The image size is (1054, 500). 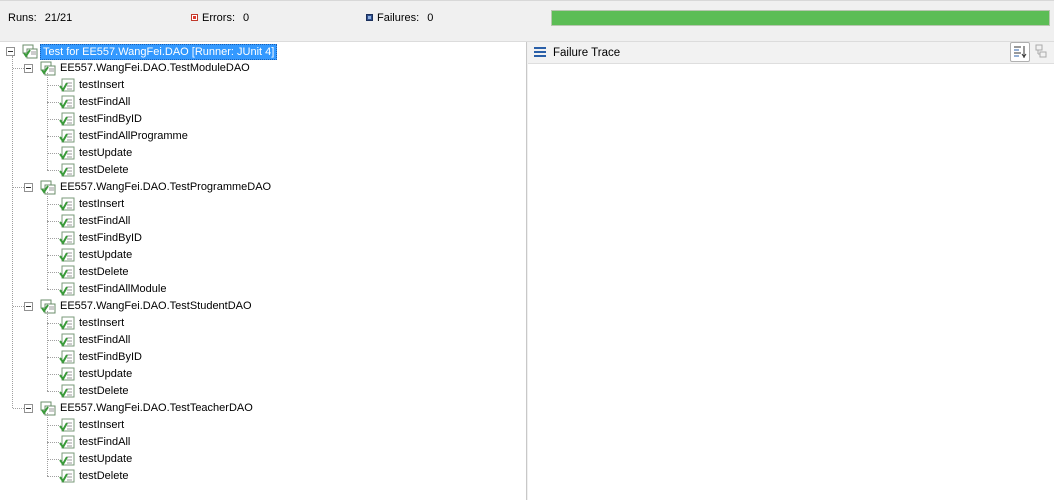 I want to click on failures-value: 0, so click(x=430, y=18).